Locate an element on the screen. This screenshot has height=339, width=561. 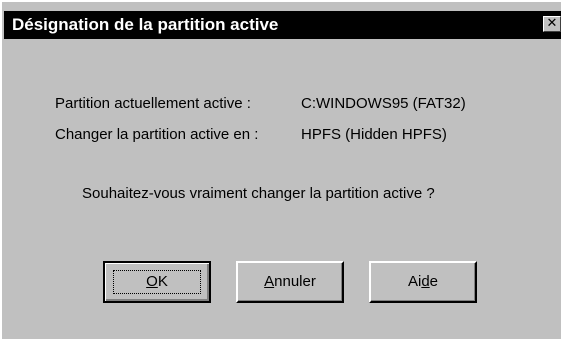
ok-button-label: OK is located at coordinates (157, 281).